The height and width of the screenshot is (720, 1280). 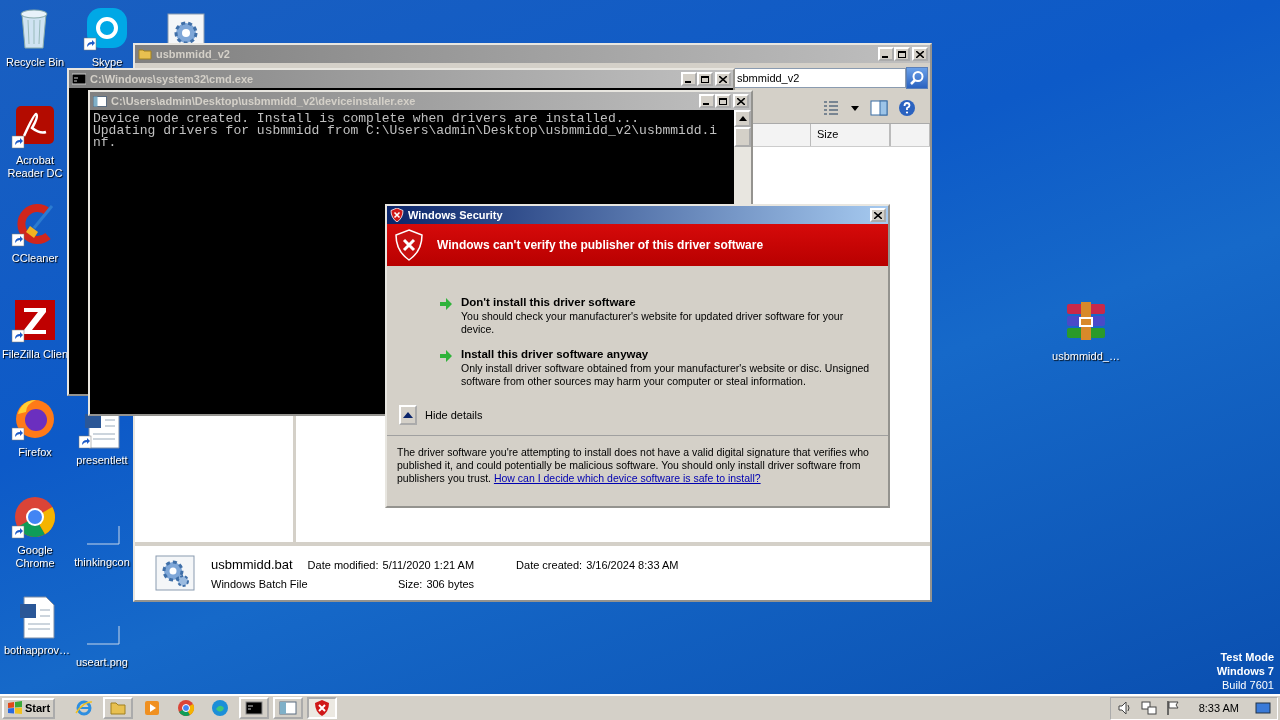 What do you see at coordinates (627, 478) in the screenshot?
I see `help-link: How can I decide which device software is safe to install?` at bounding box center [627, 478].